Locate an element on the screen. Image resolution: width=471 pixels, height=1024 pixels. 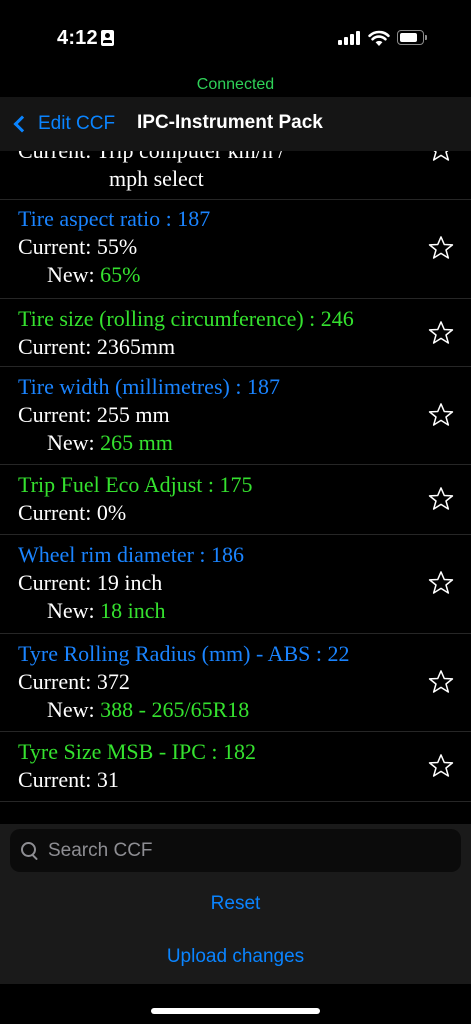
new-value-line: New: 18 inch is located at coordinates (214, 611).